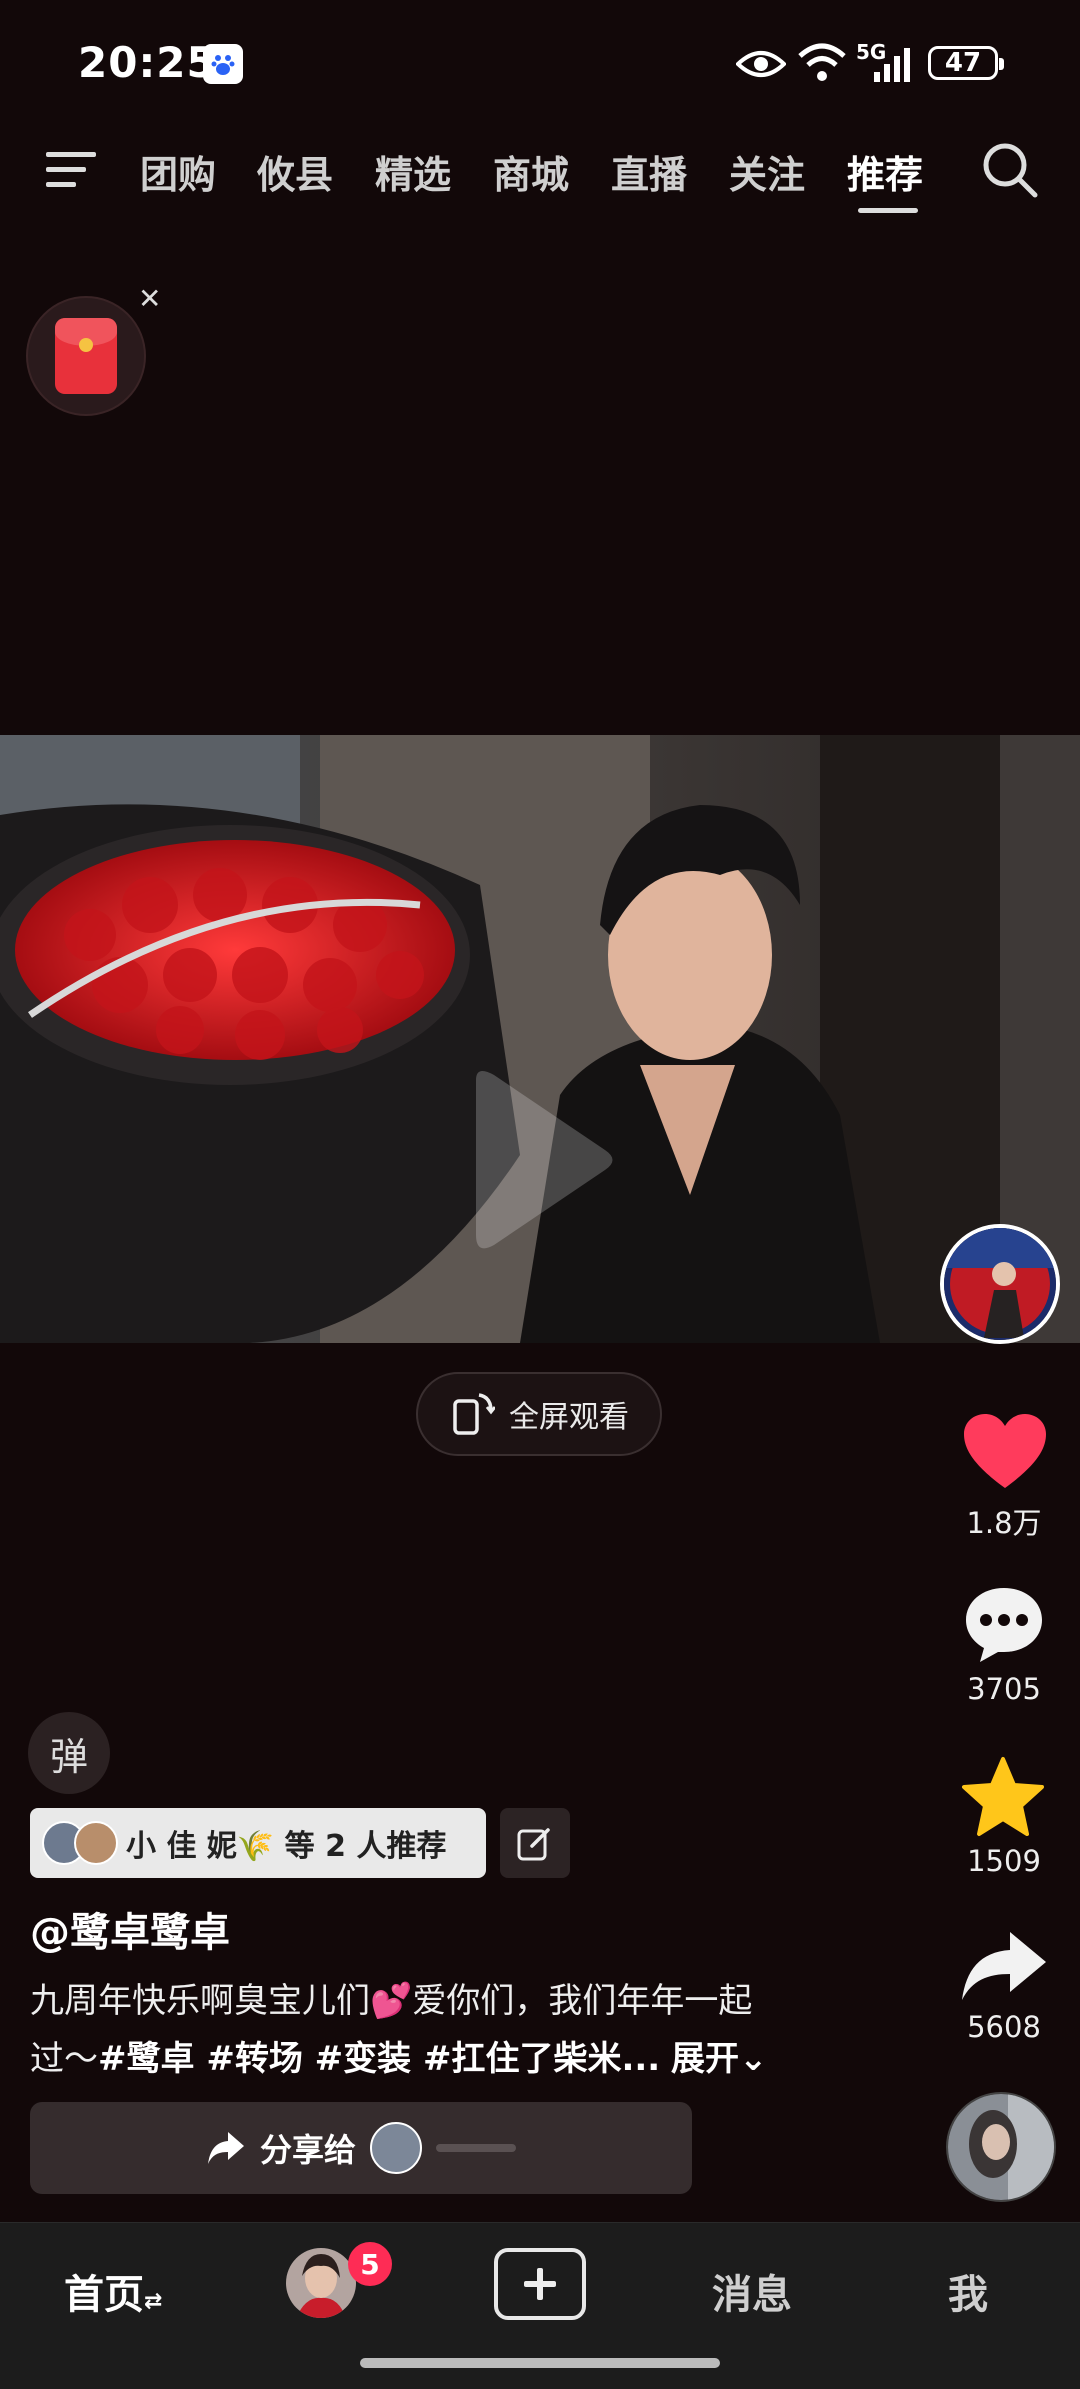 This screenshot has width=1080, height=2389. I want to click on recommender-avatar, so click(96, 1843).